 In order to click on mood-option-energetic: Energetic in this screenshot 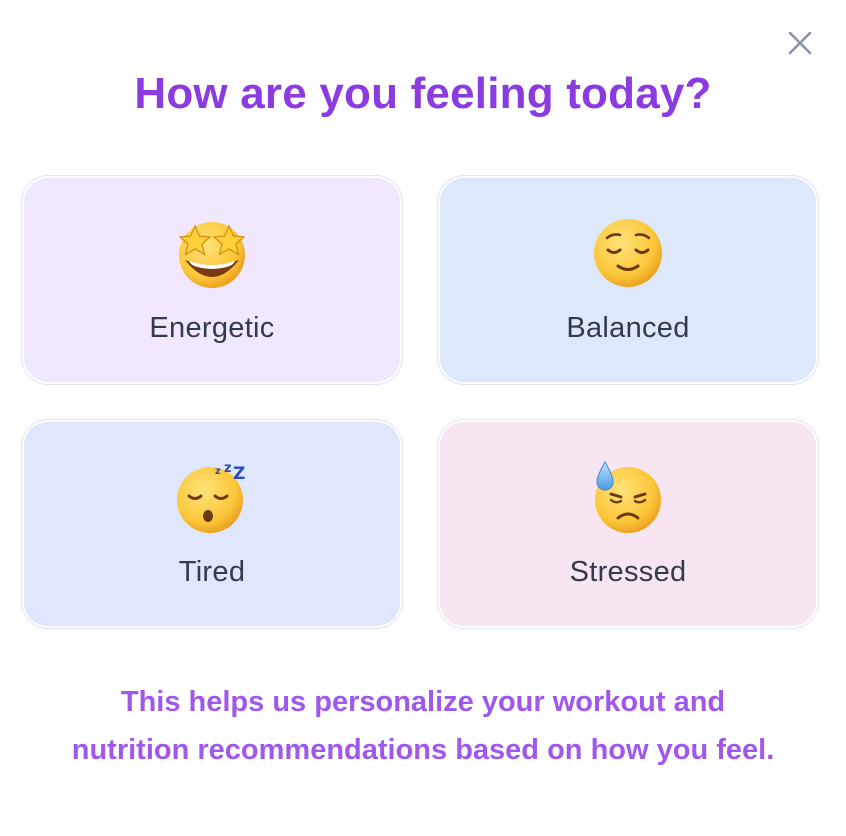, I will do `click(212, 280)`.